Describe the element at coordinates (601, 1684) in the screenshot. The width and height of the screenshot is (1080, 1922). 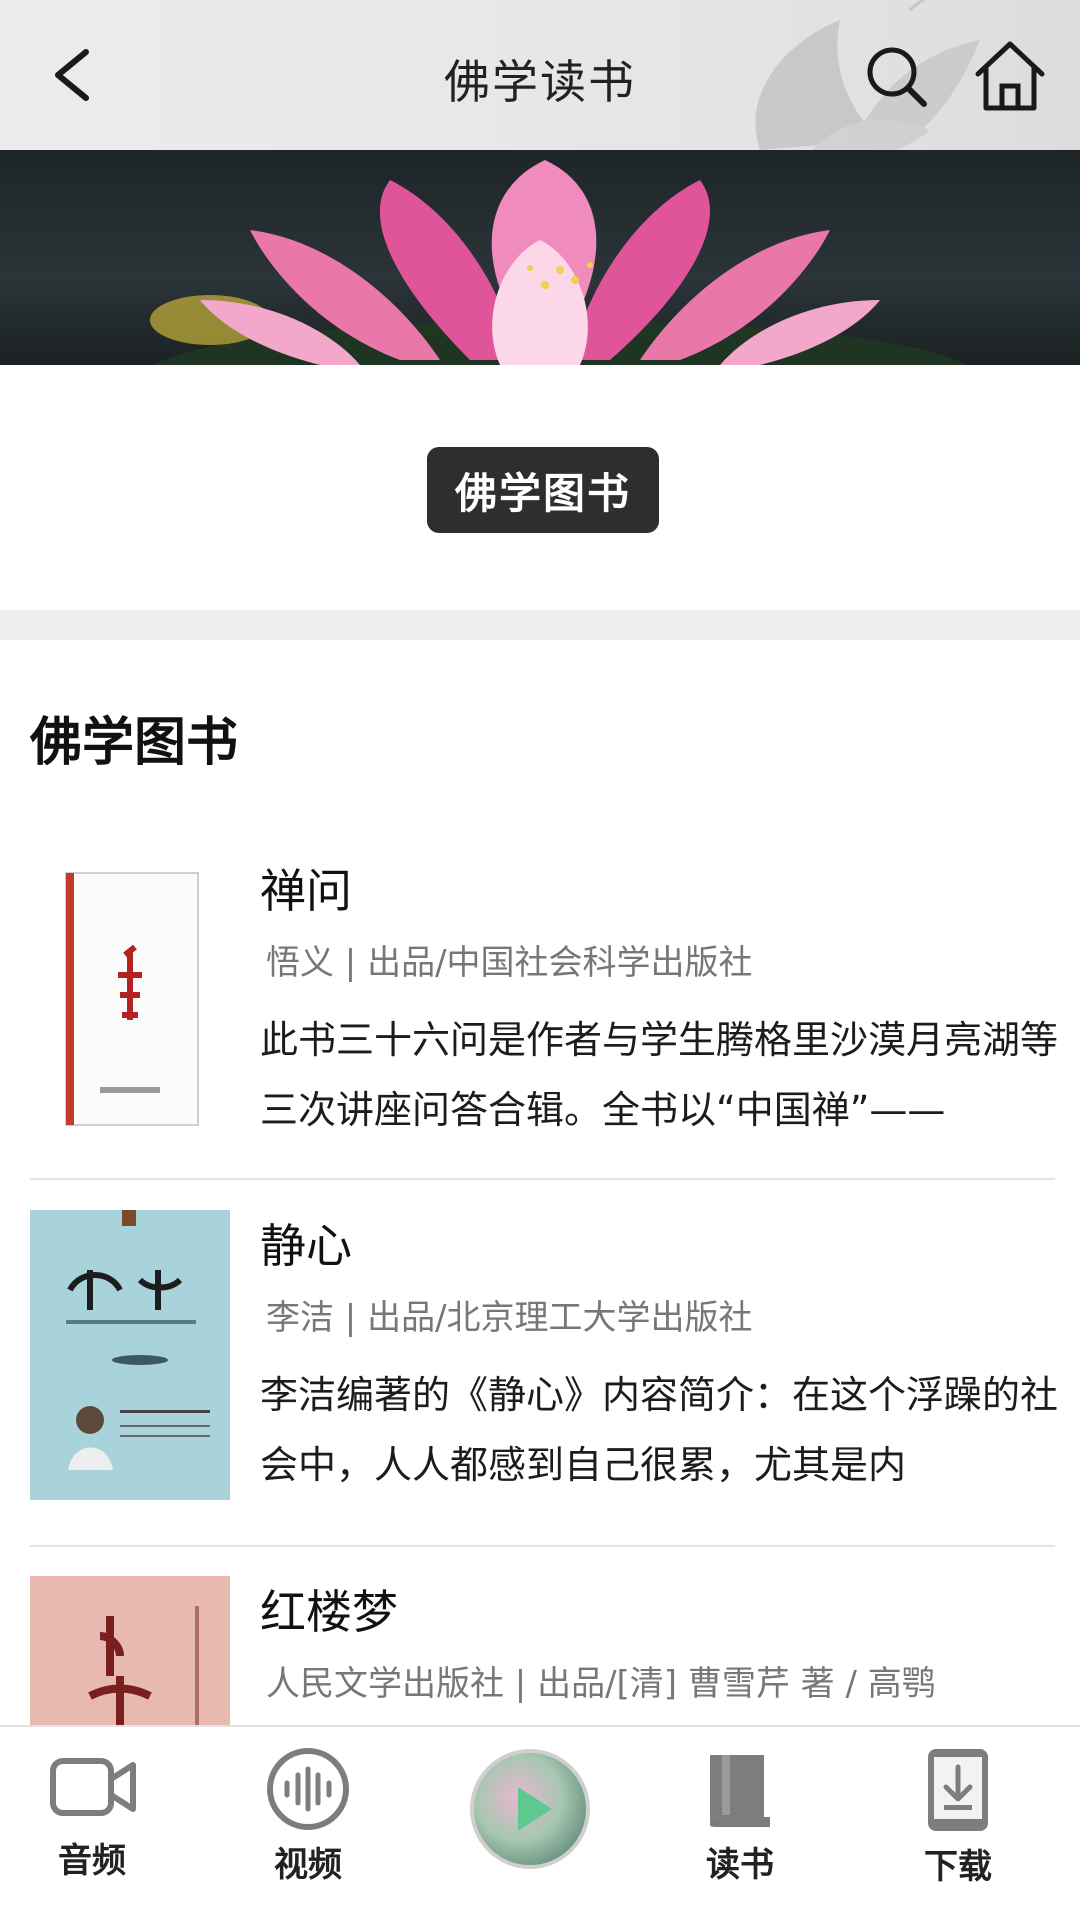
I see `book-meta: 人民文学出版社 | 出品/[清] 曹雪芹 著 / 高鹗` at that location.